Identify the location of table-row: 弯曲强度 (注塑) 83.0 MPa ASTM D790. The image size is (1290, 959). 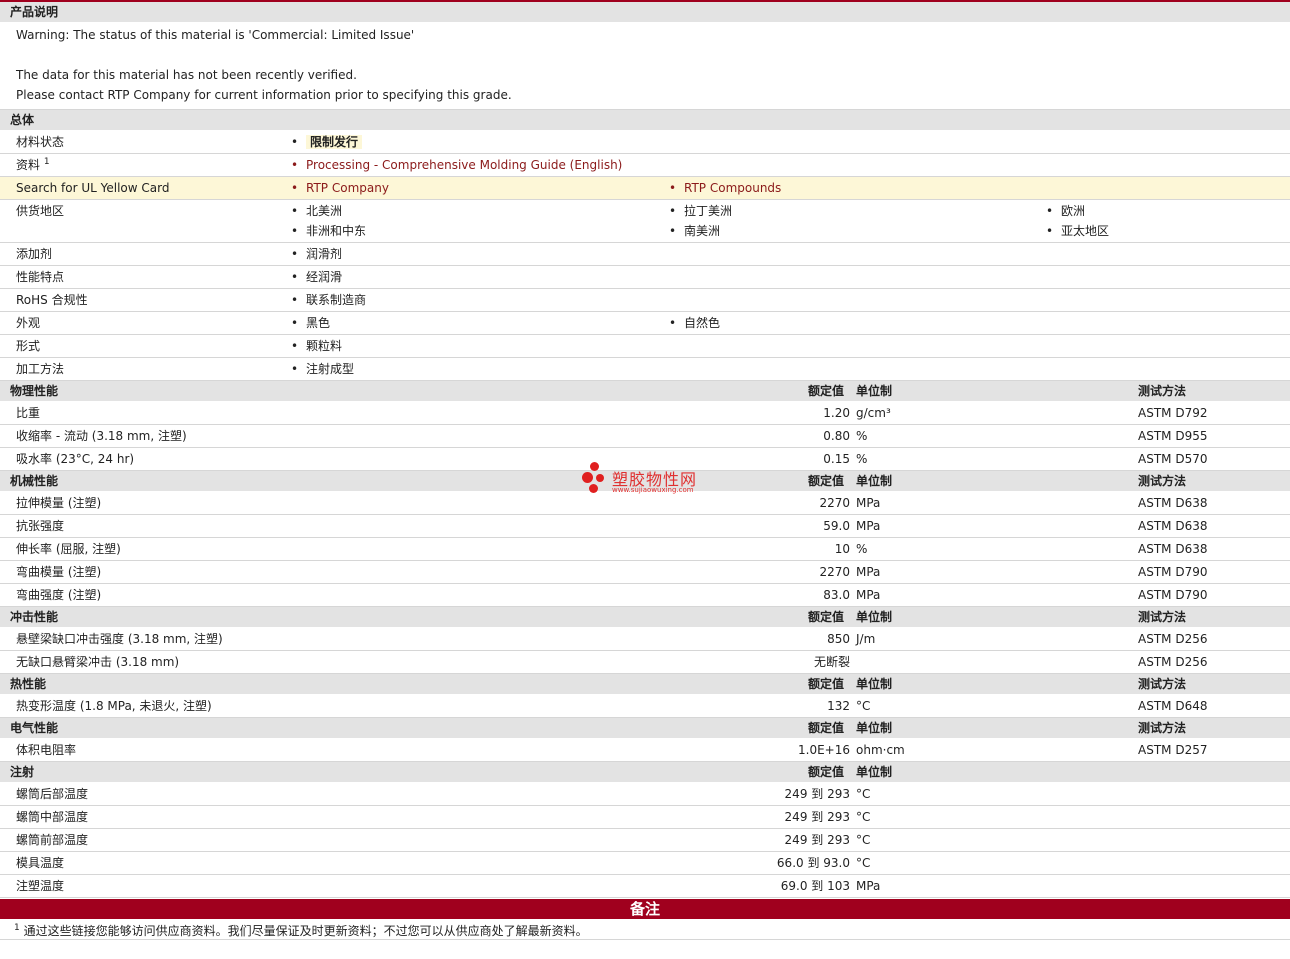
(645, 595).